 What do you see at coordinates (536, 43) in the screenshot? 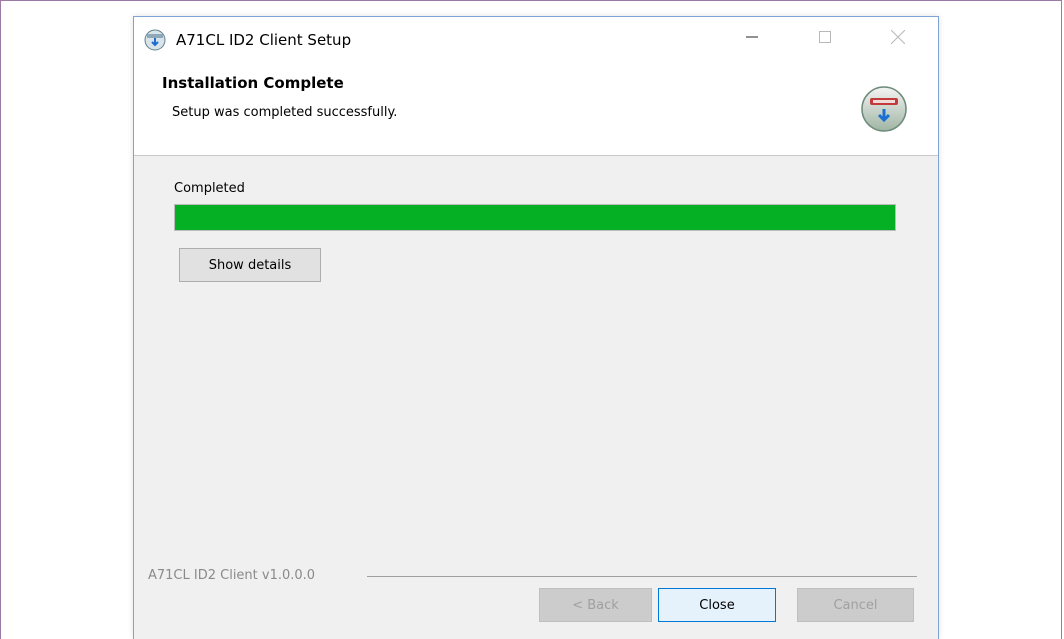
I see `title-bar: A71CL ID2 Client Setup` at bounding box center [536, 43].